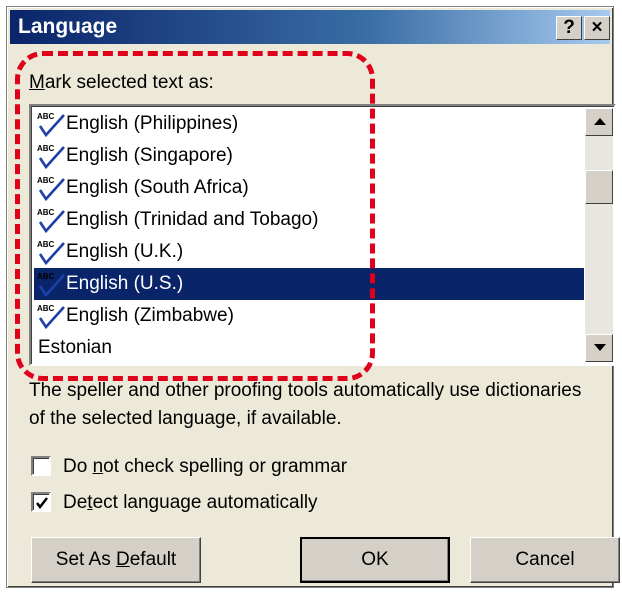 The width and height of the screenshot is (622, 596). What do you see at coordinates (116, 560) in the screenshot?
I see `set-as-default-button: Set As Default` at bounding box center [116, 560].